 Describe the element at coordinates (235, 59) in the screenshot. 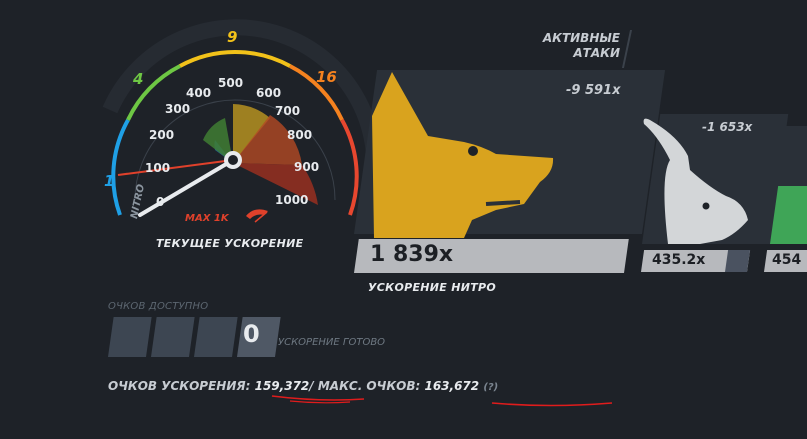

I see `arc-yellow` at that location.